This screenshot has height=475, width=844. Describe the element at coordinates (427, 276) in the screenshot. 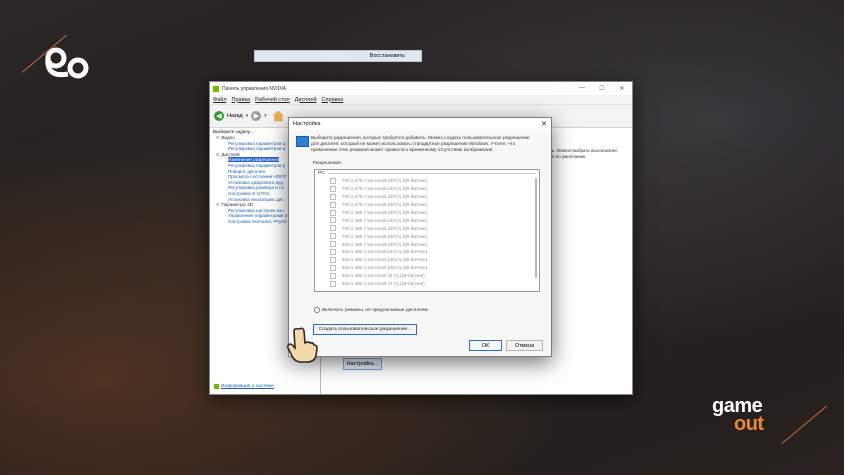

I see `resolution-row: 640 x 480 с частотой 75 Гц (32-битное)` at that location.